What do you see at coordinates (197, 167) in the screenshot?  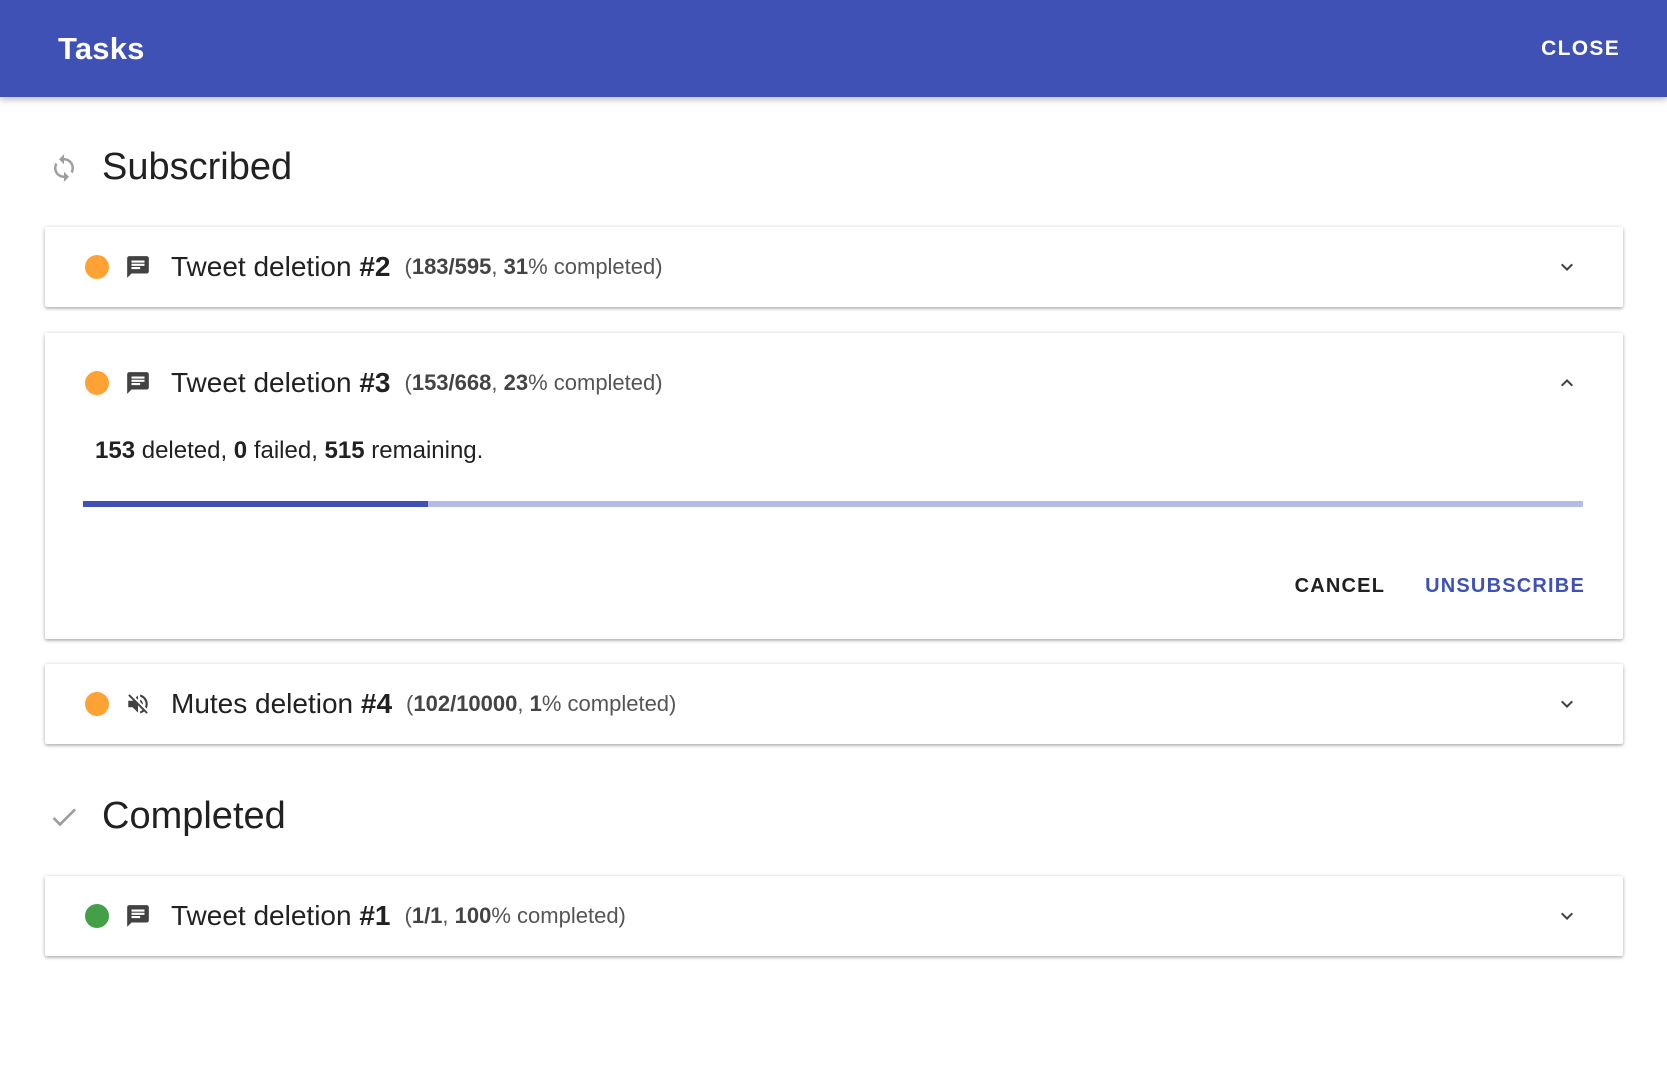 I see `section-title-subscribed: Subscribed` at bounding box center [197, 167].